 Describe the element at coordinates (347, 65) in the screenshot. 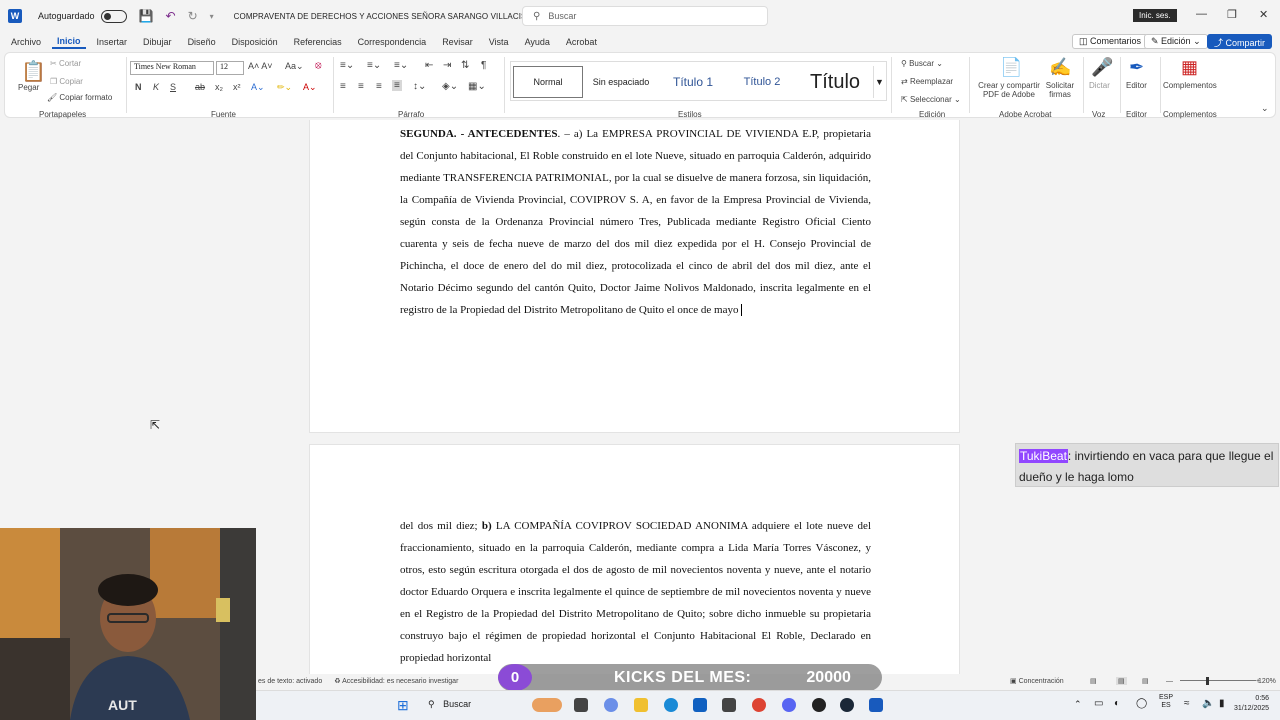

I see `bullets-icon: ≡⌄` at that location.